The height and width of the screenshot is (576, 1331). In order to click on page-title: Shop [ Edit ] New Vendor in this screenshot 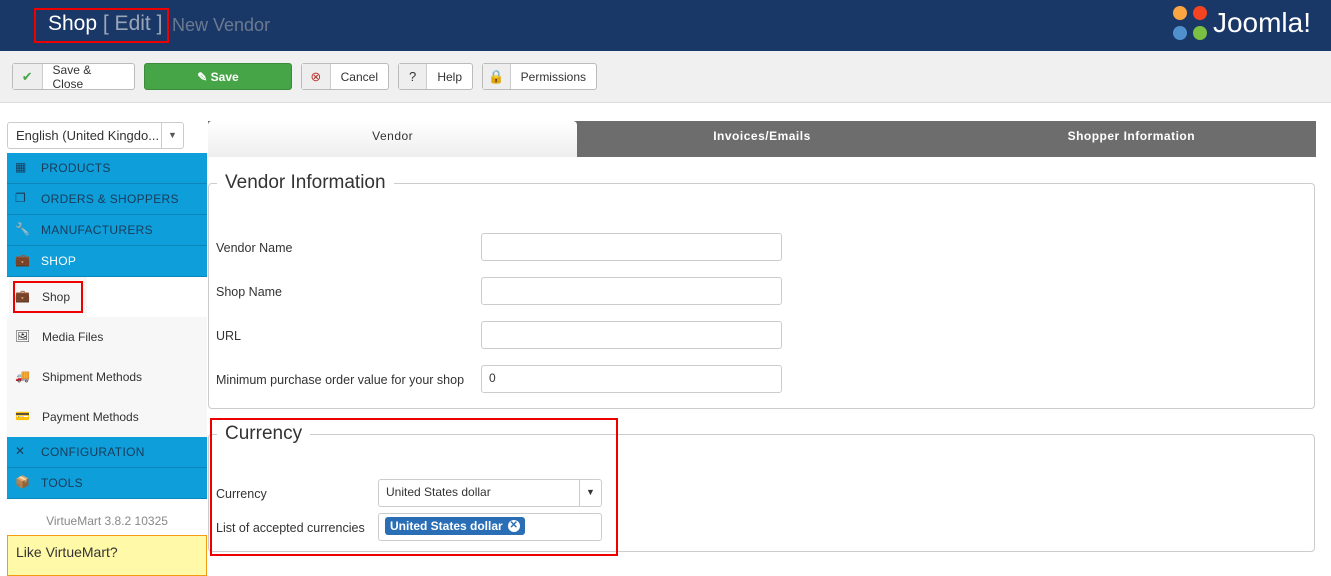, I will do `click(152, 25)`.